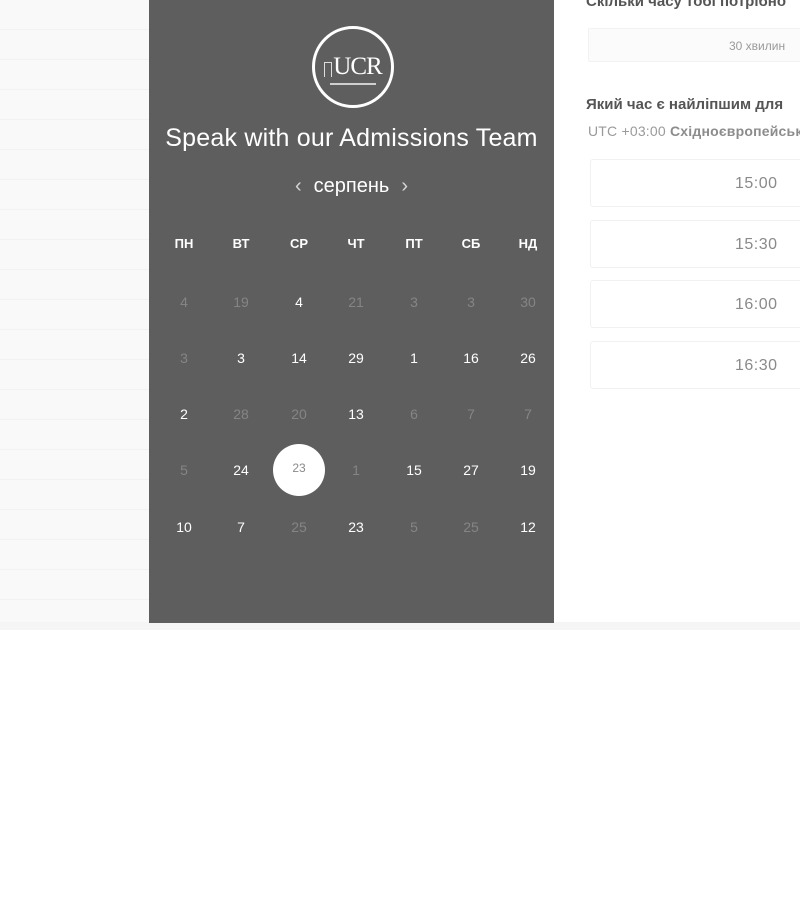  Describe the element at coordinates (695, 365) in the screenshot. I see `time-slot-button: 16:30` at that location.